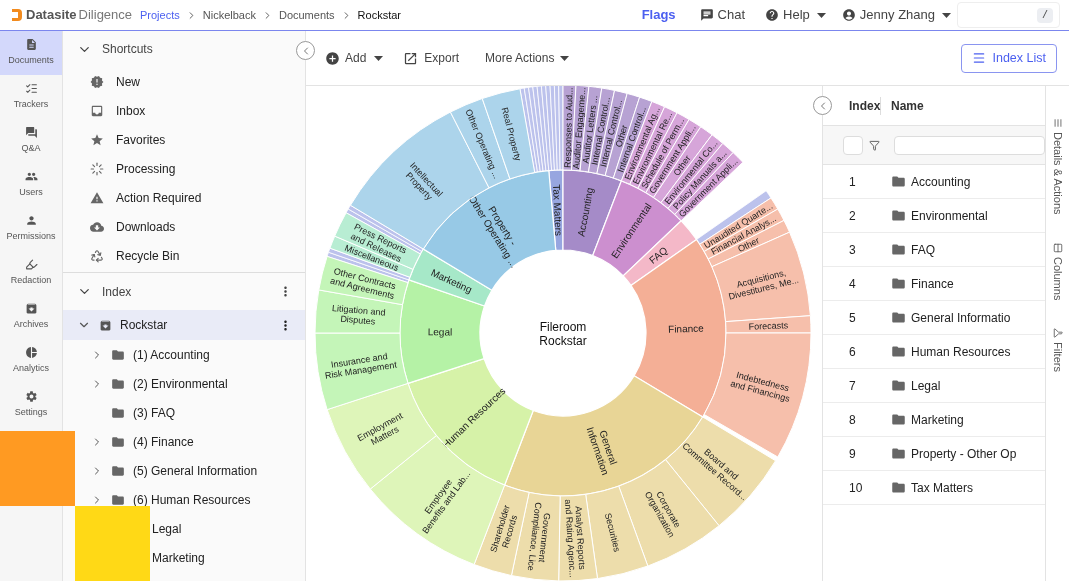  Describe the element at coordinates (105, 15) in the screenshot. I see `product-name: Diligence` at that location.